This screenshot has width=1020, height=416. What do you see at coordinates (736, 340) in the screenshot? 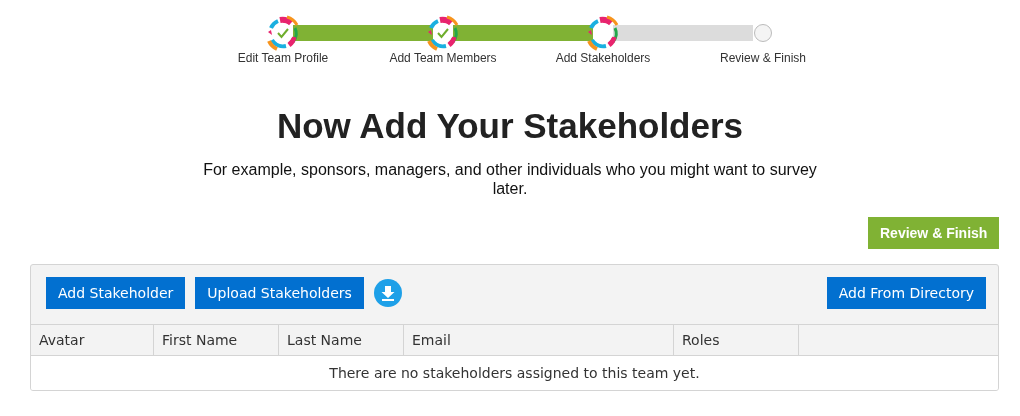
I see `column-header: Roles` at bounding box center [736, 340].